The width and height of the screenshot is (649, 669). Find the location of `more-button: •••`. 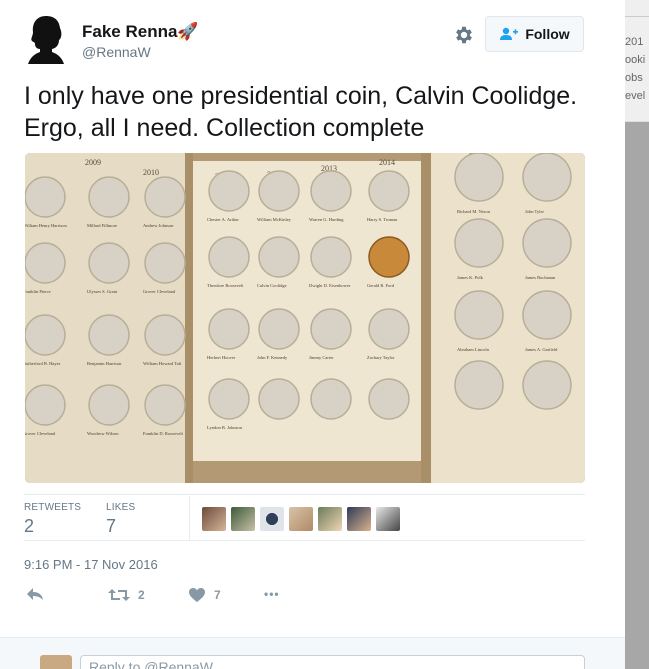

more-button: ••• is located at coordinates (272, 594).